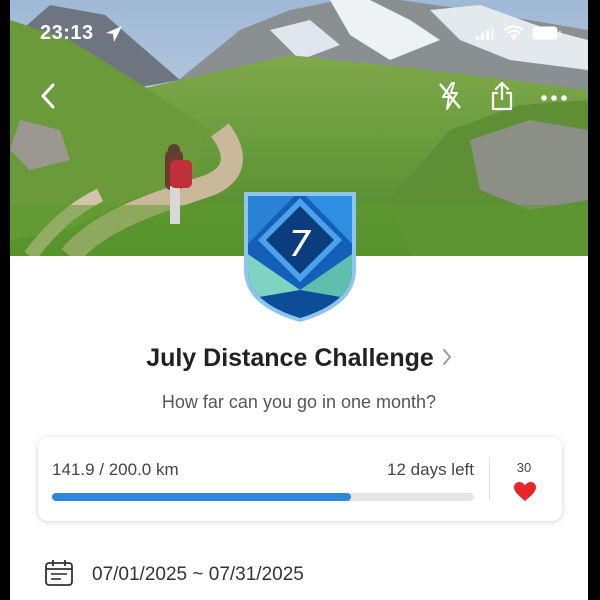 Image resolution: width=600 pixels, height=600 pixels. What do you see at coordinates (299, 35) in the screenshot?
I see `status-bar: 23:13` at bounding box center [299, 35].